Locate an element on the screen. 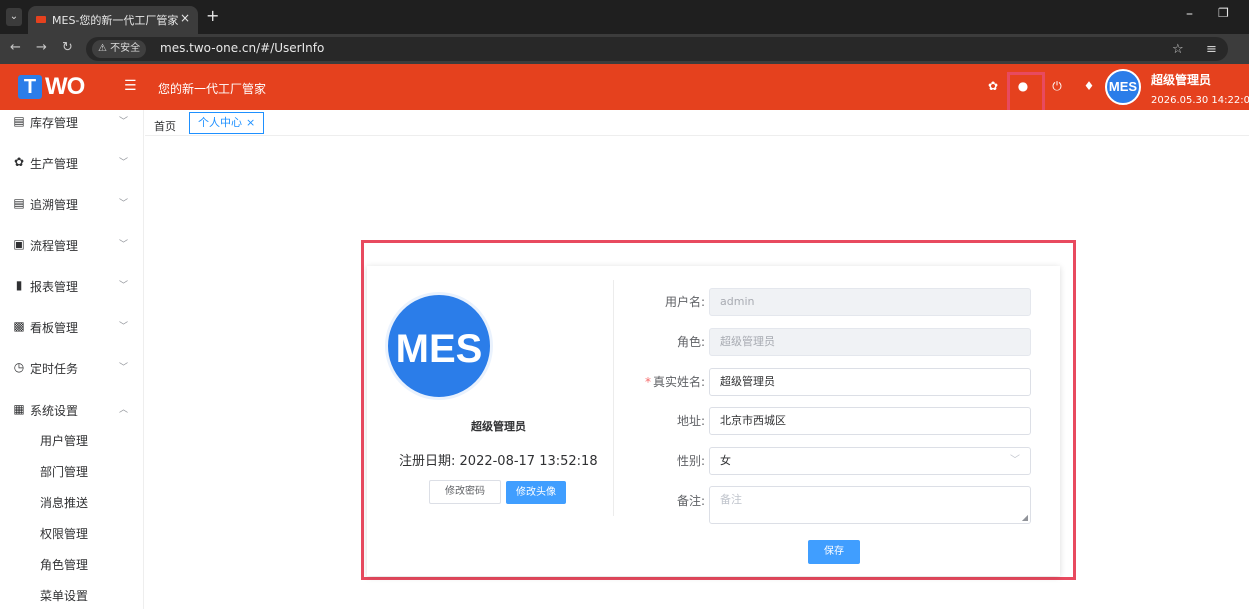 This screenshot has width=1249, height=609. sidebar-sub-role: 角色管理 is located at coordinates (64, 564).